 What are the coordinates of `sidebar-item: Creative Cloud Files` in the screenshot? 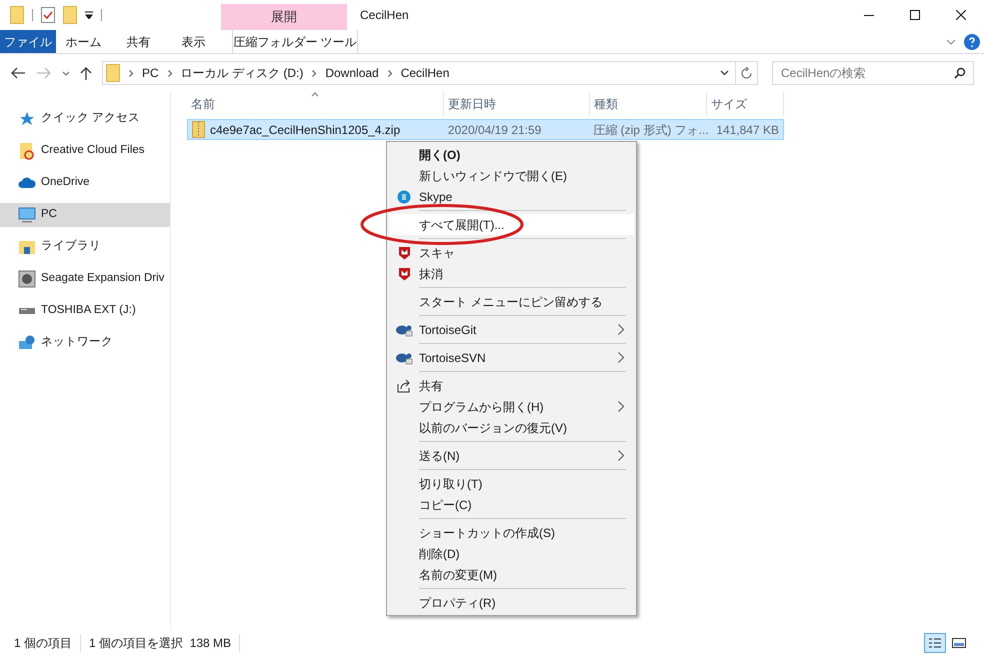 It's located at (85, 151).